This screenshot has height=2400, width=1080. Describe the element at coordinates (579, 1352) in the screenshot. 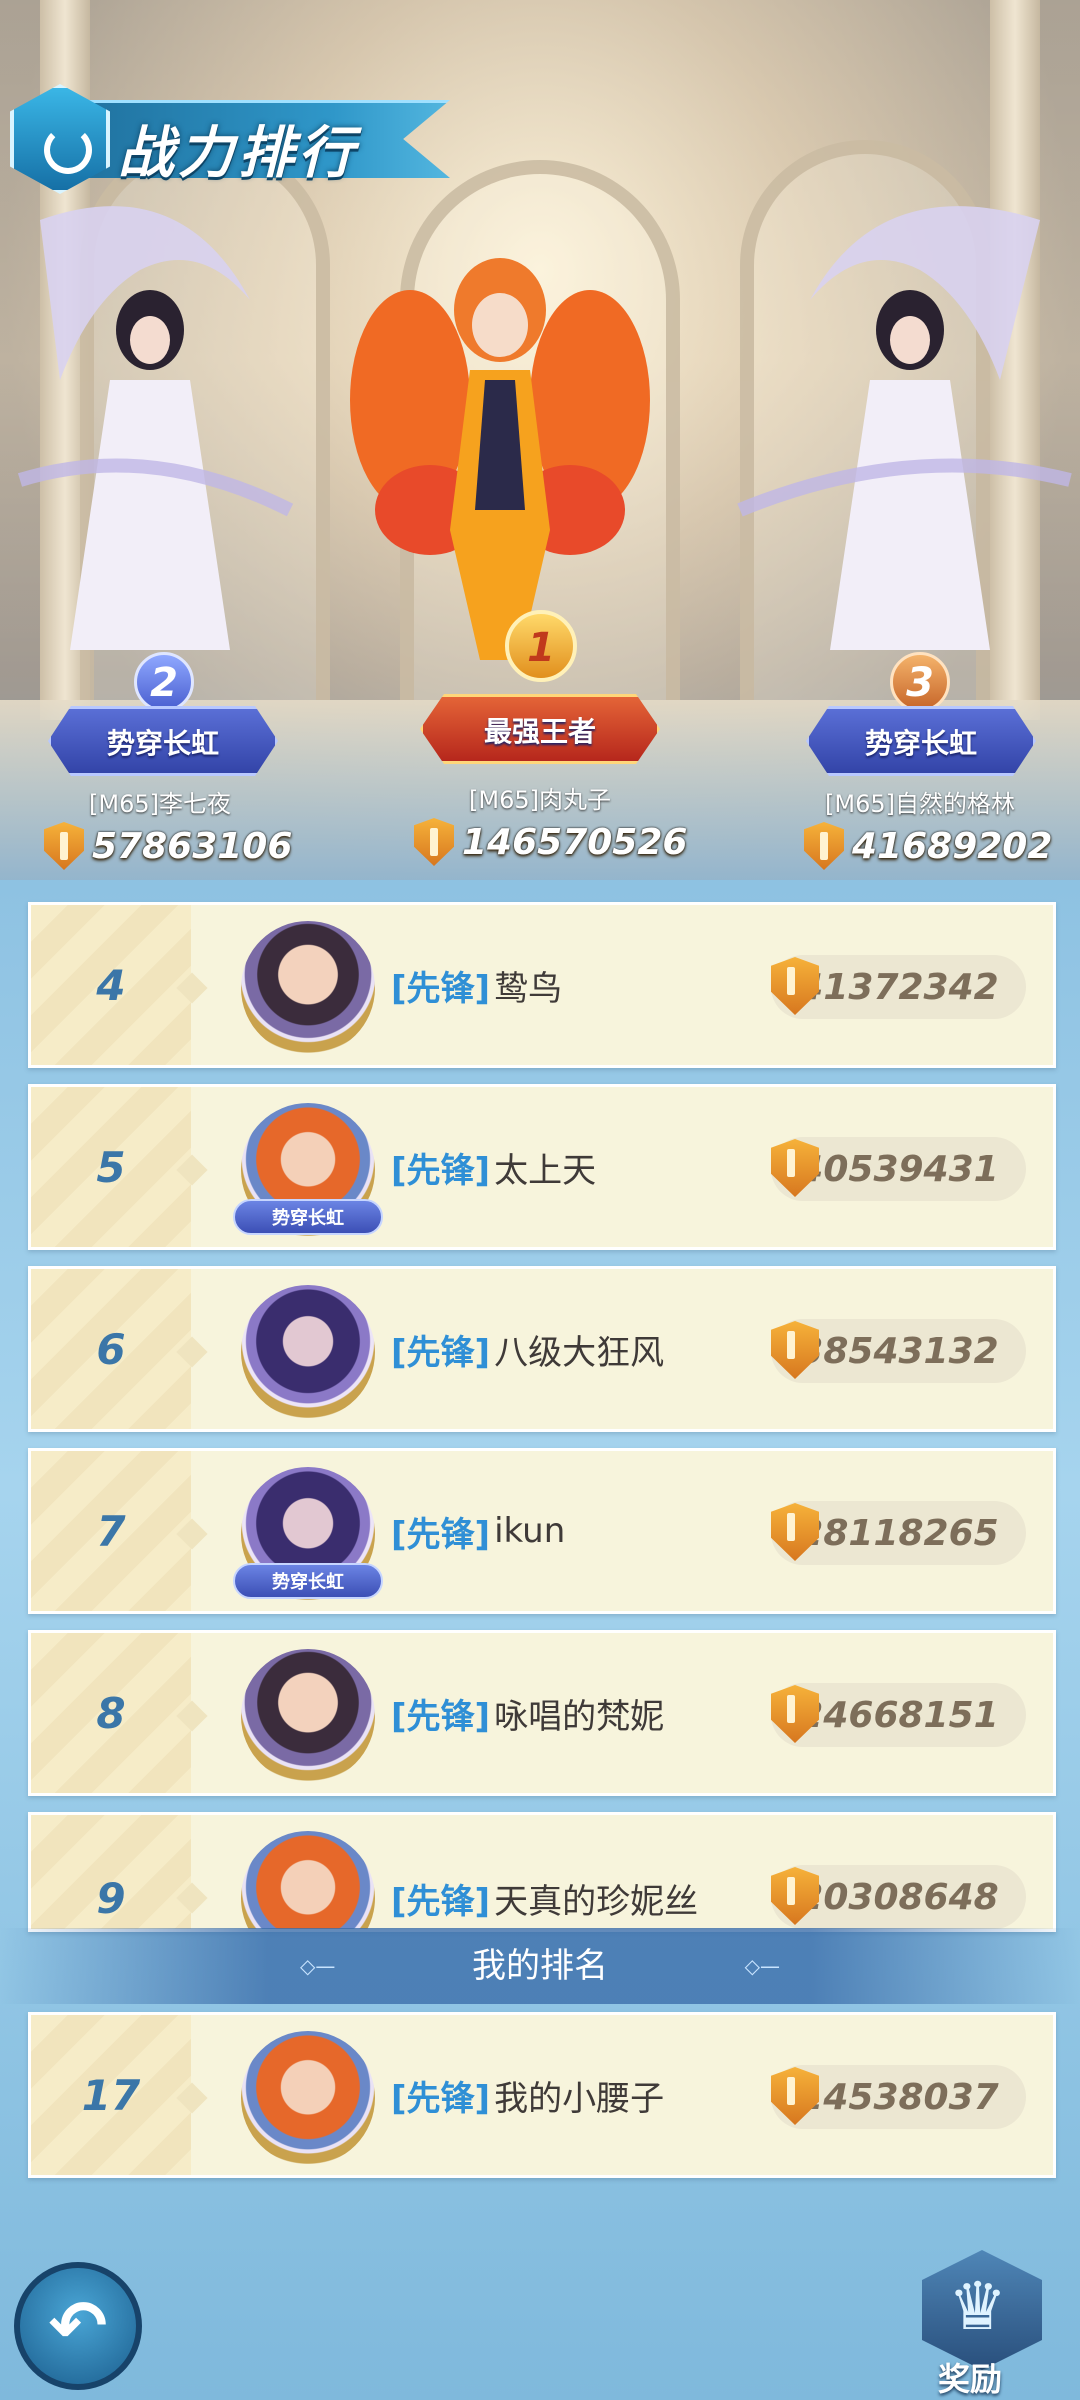

I see `player-name-text: 八级大狂风` at that location.